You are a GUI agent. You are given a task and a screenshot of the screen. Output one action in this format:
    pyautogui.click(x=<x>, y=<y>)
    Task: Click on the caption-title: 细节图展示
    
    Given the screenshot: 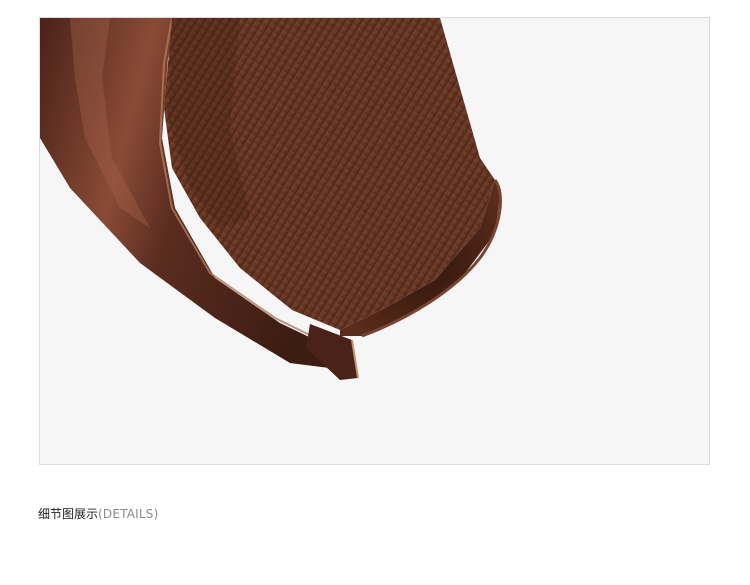 What is the action you would take?
    pyautogui.click(x=68, y=514)
    